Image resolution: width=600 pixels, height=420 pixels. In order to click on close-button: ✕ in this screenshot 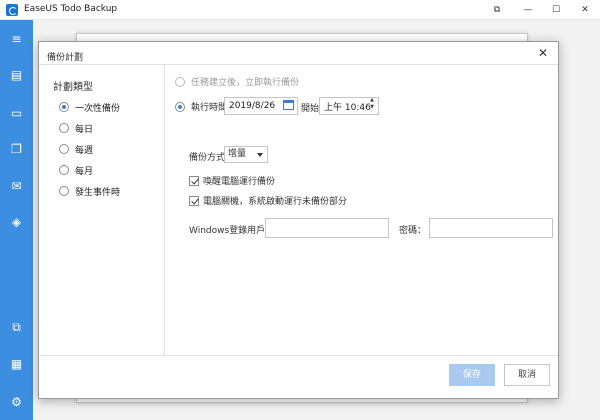, I will do `click(585, 10)`.